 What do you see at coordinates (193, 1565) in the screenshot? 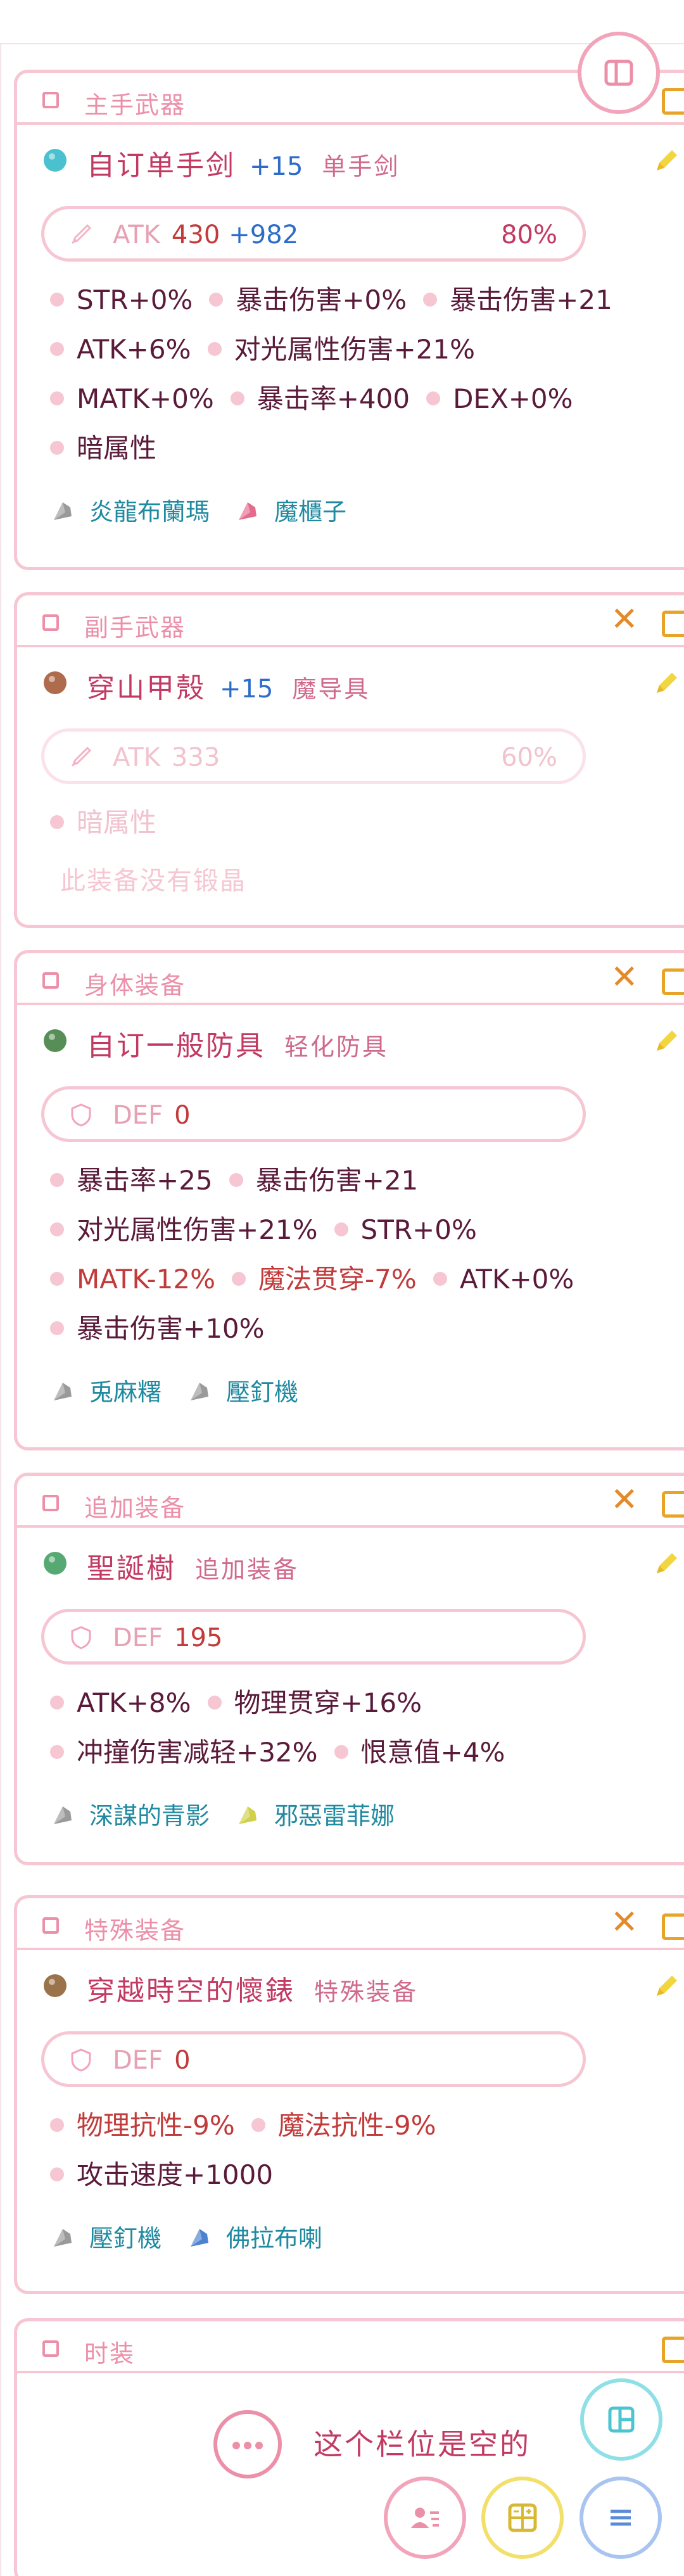
I see `item-name-wrap: 聖誕樹 追加装备` at bounding box center [193, 1565].